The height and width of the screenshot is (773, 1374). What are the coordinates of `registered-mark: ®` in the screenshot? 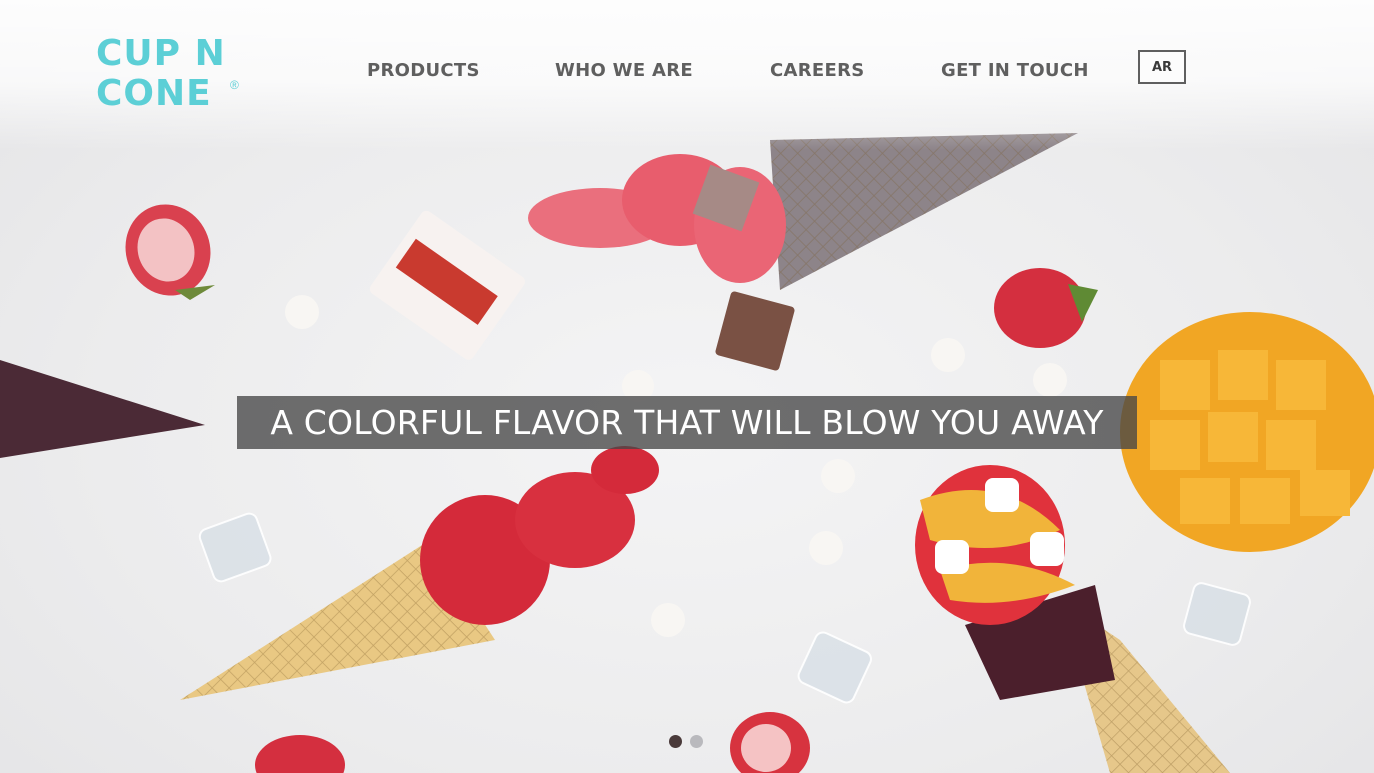 It's located at (234, 85).